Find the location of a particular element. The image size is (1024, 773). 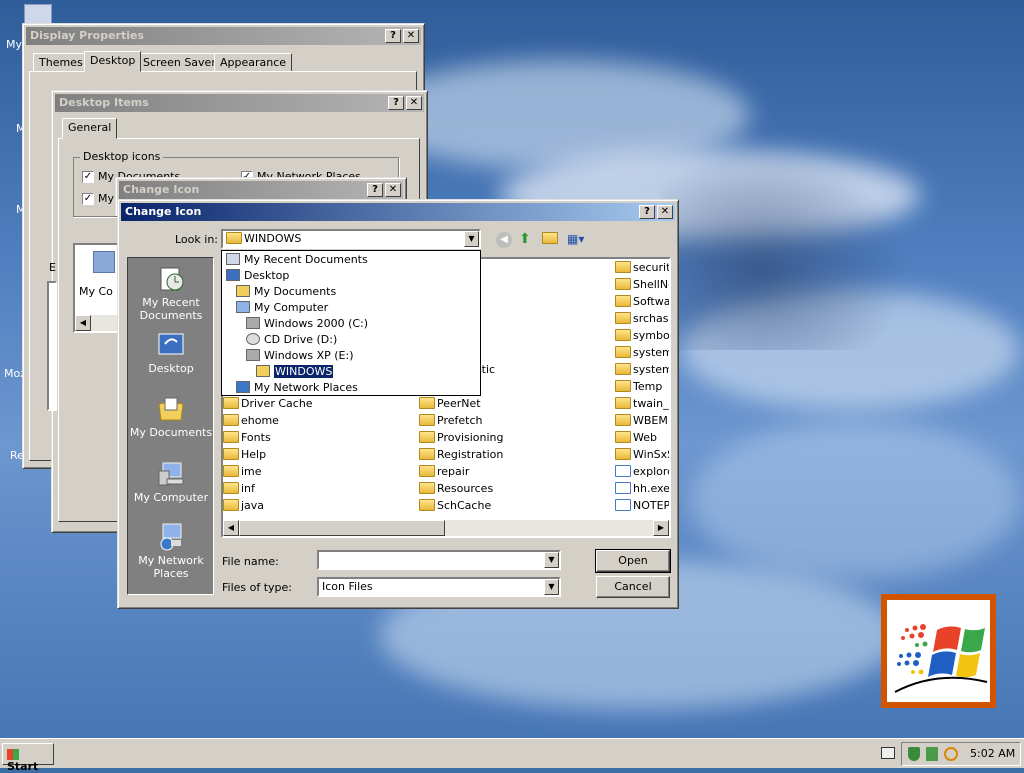

look-in-combo: WINDOWS ▼ is located at coordinates (351, 239).